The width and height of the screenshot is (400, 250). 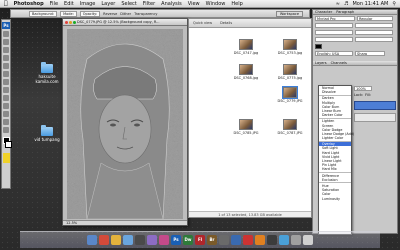 What do you see at coordinates (70, 22) in the screenshot?
I see `minimize-button` at bounding box center [70, 22].